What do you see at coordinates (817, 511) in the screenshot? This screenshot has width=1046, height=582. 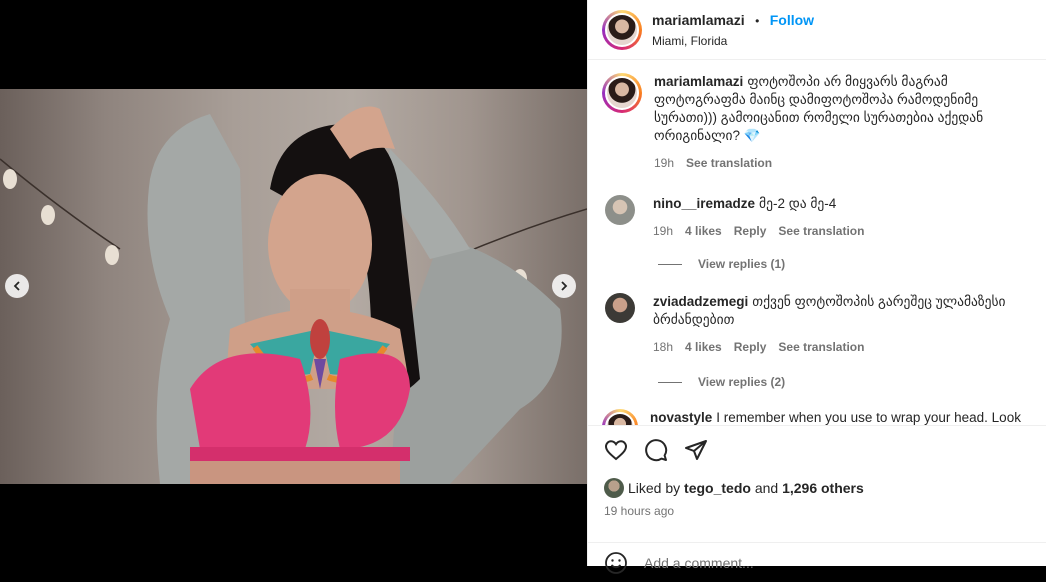 I see `post-timestamp: 19 hours ago` at bounding box center [817, 511].